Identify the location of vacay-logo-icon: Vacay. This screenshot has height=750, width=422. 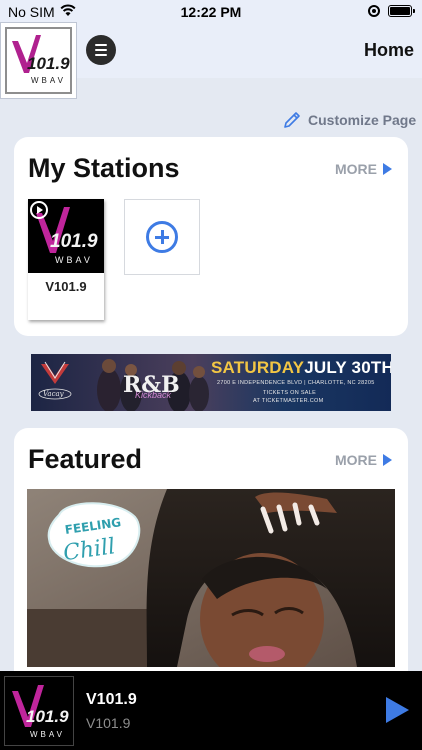
(55, 380).